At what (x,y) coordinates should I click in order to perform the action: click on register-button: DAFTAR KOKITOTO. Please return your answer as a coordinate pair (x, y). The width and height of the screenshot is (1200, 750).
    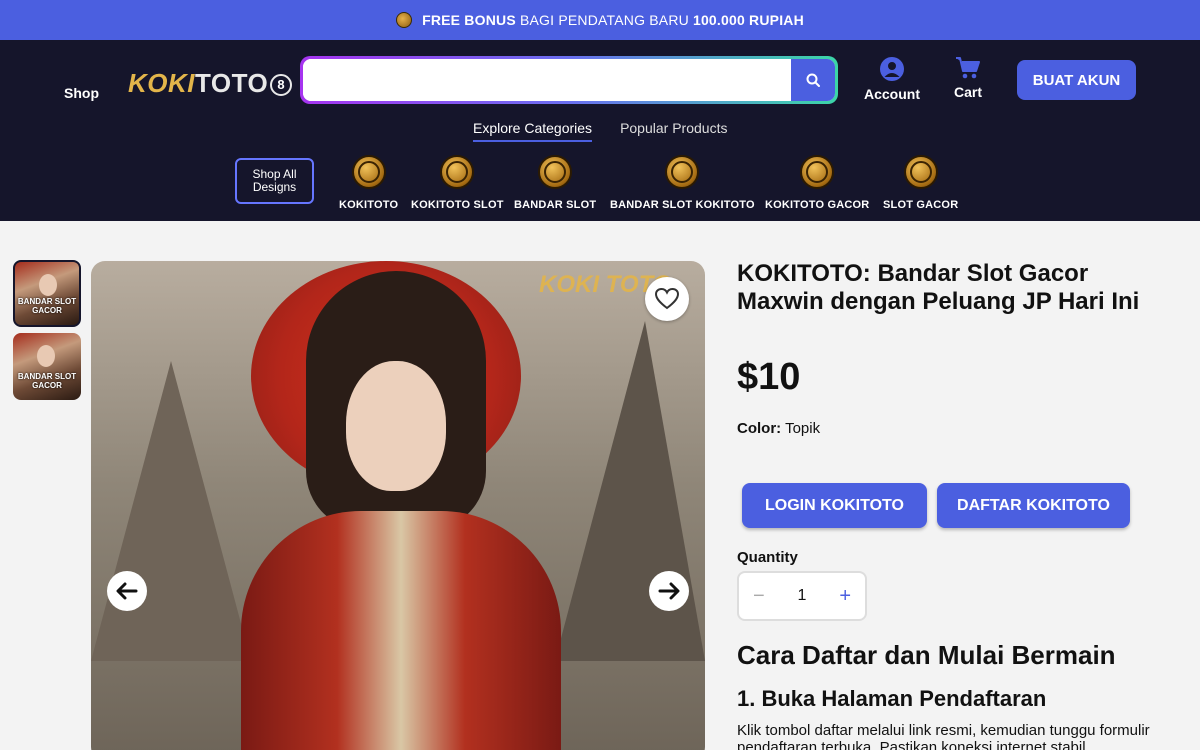
    Looking at the image, I should click on (1033, 505).